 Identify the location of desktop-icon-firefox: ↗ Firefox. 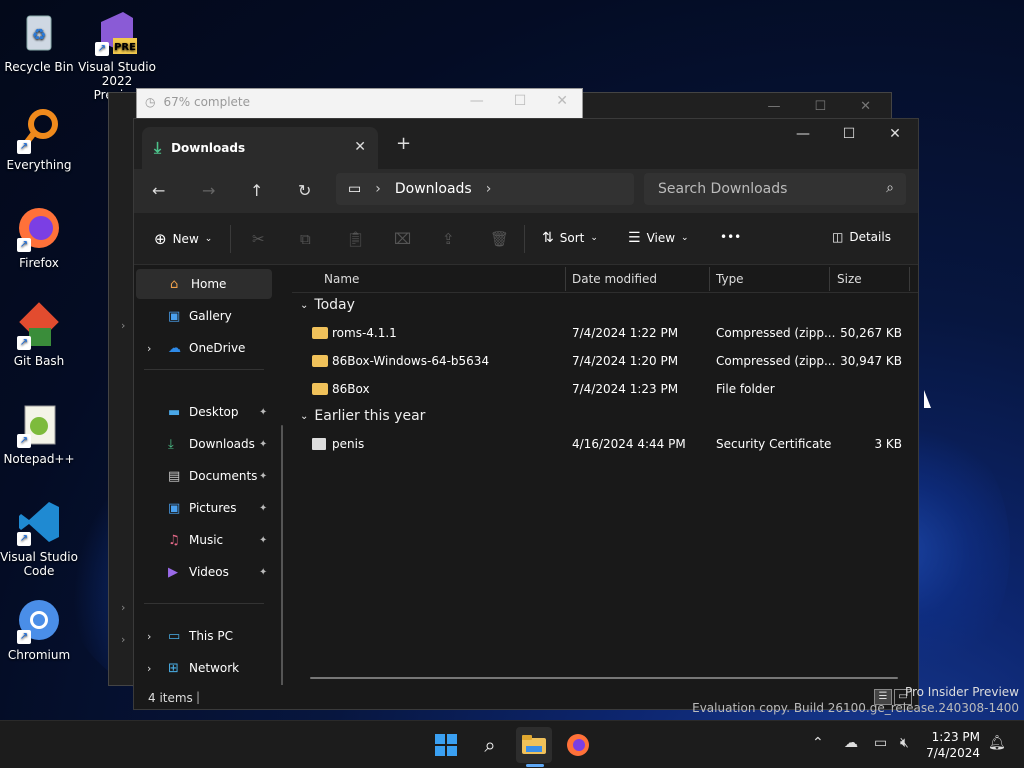
(39, 237).